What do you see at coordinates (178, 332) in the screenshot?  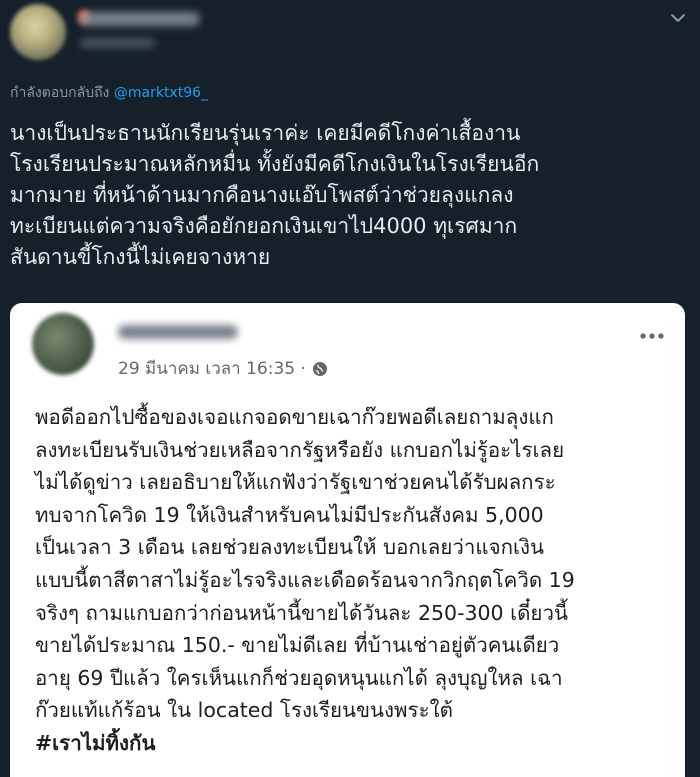 I see `post-author-name-blurred` at bounding box center [178, 332].